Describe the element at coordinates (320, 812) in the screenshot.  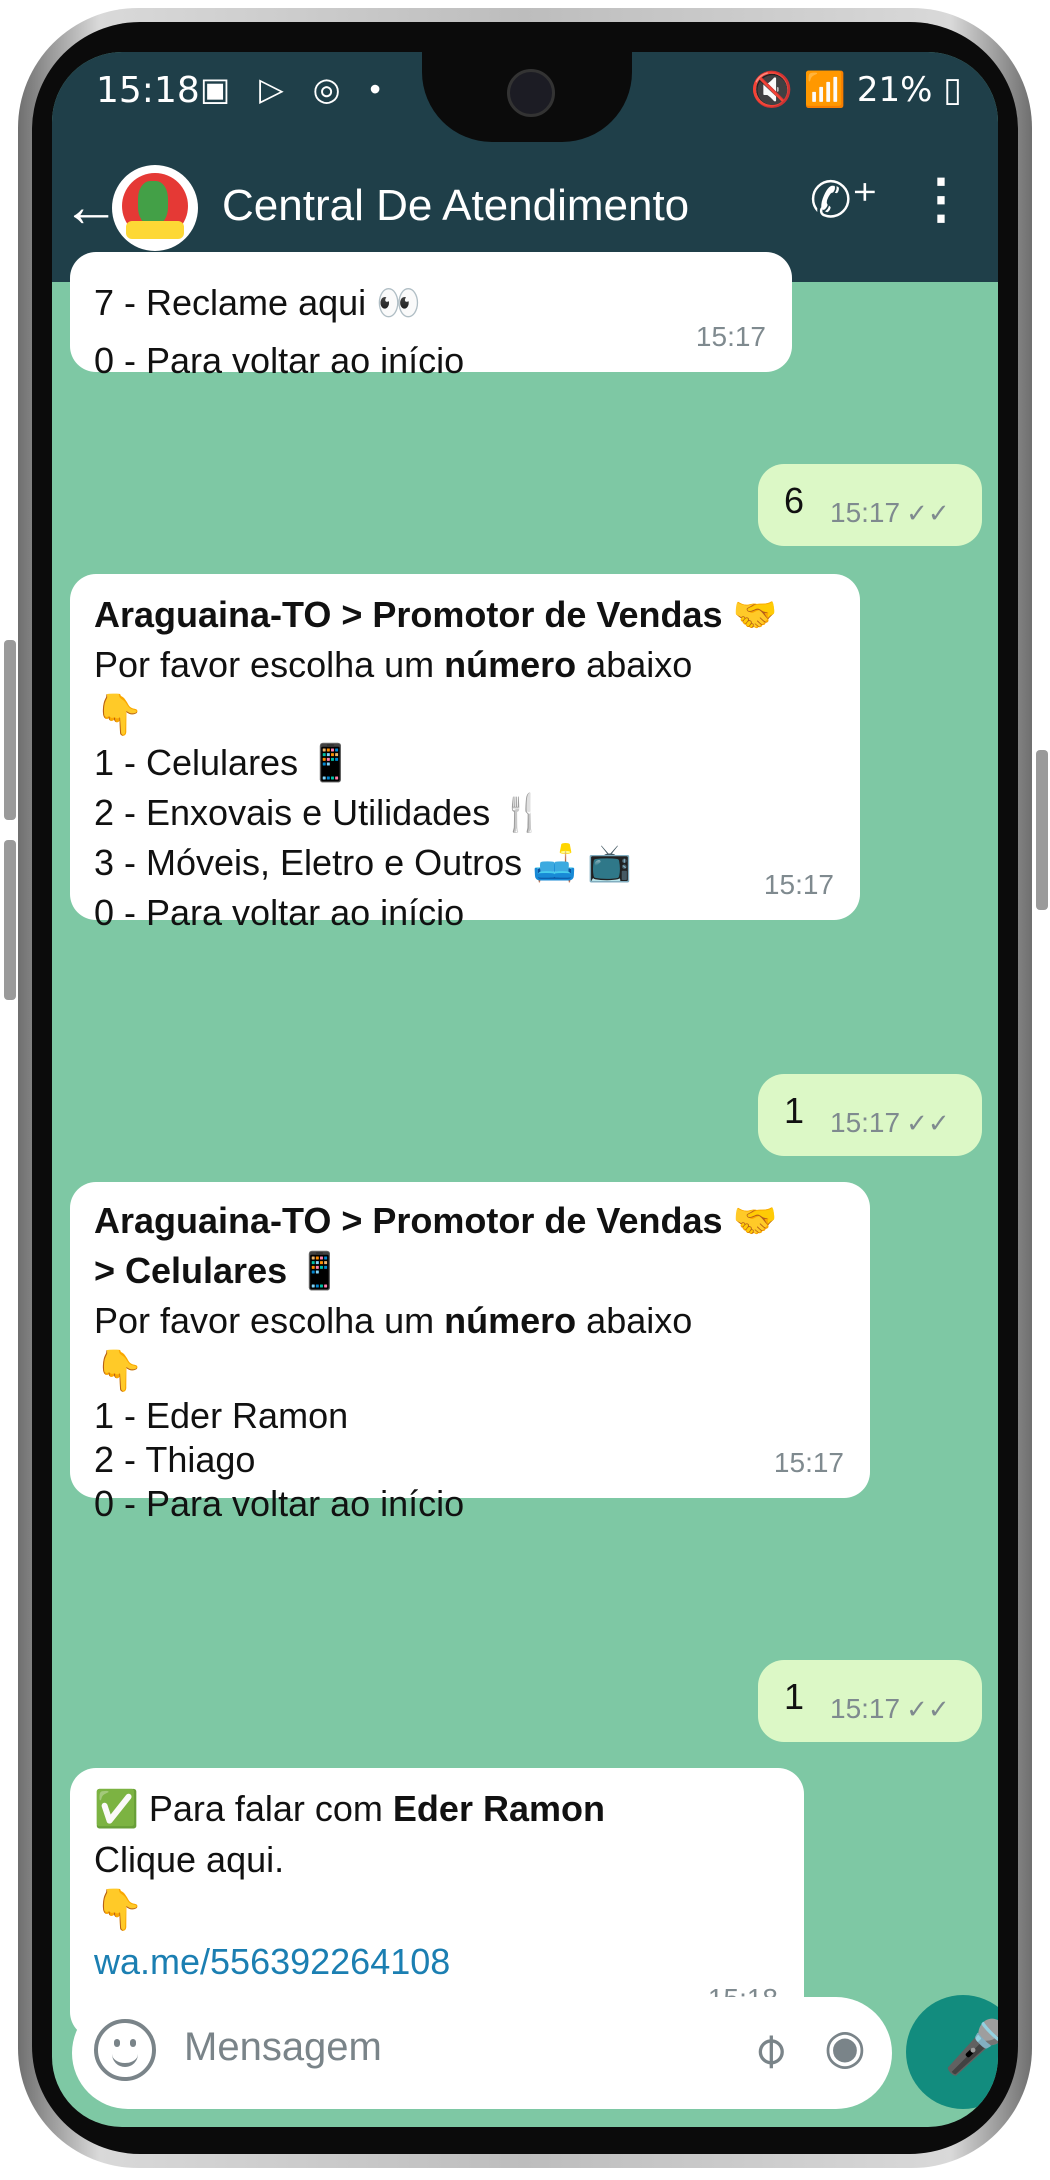
I see `option-item: 2 - Enxovais e Utilidades 🍴` at that location.